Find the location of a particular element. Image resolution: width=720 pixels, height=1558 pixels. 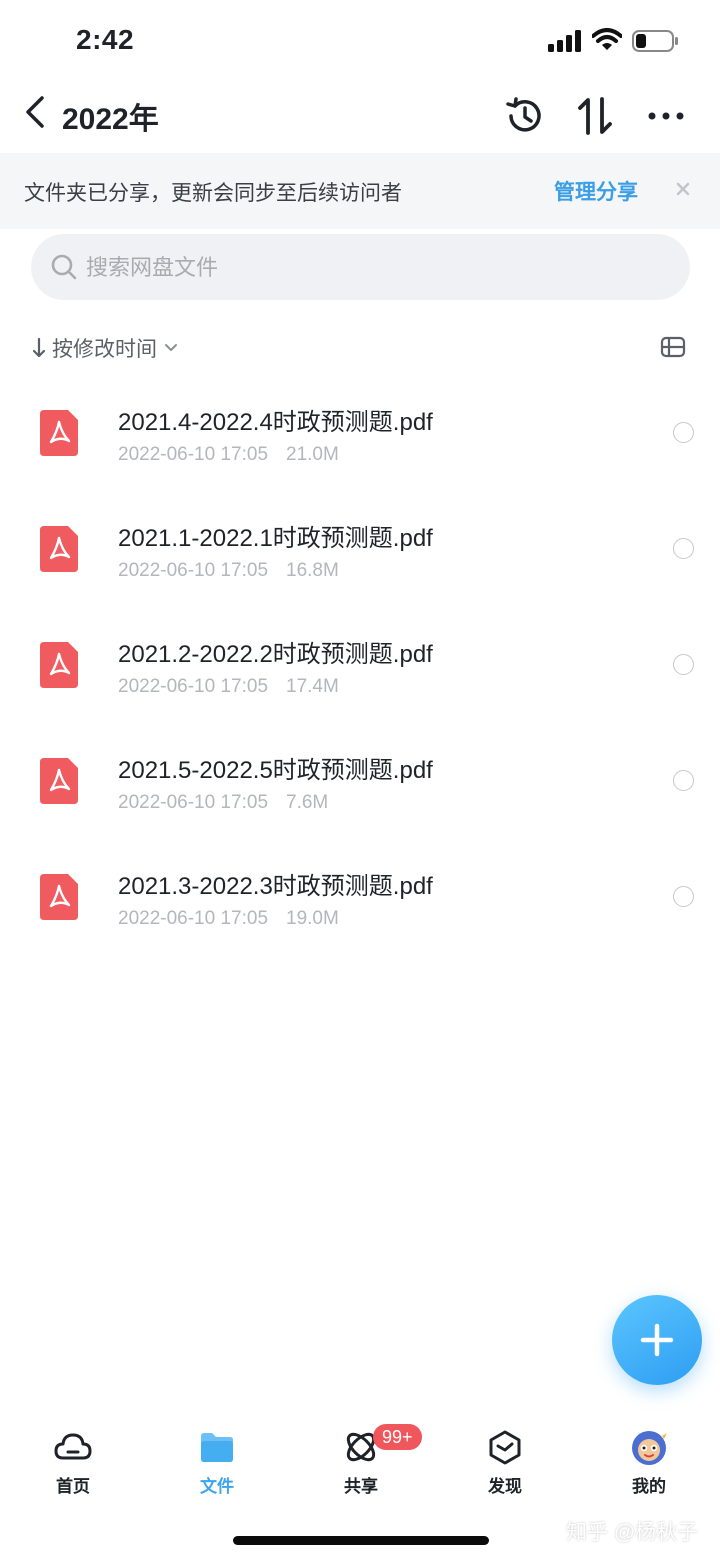

nav-mine-label: 我的 is located at coordinates (649, 1486).